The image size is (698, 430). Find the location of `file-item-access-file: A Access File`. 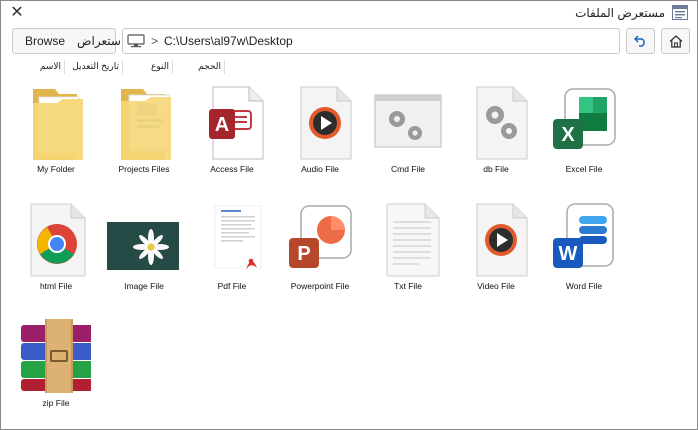

file-item-access-file: A Access File is located at coordinates (229, 130).